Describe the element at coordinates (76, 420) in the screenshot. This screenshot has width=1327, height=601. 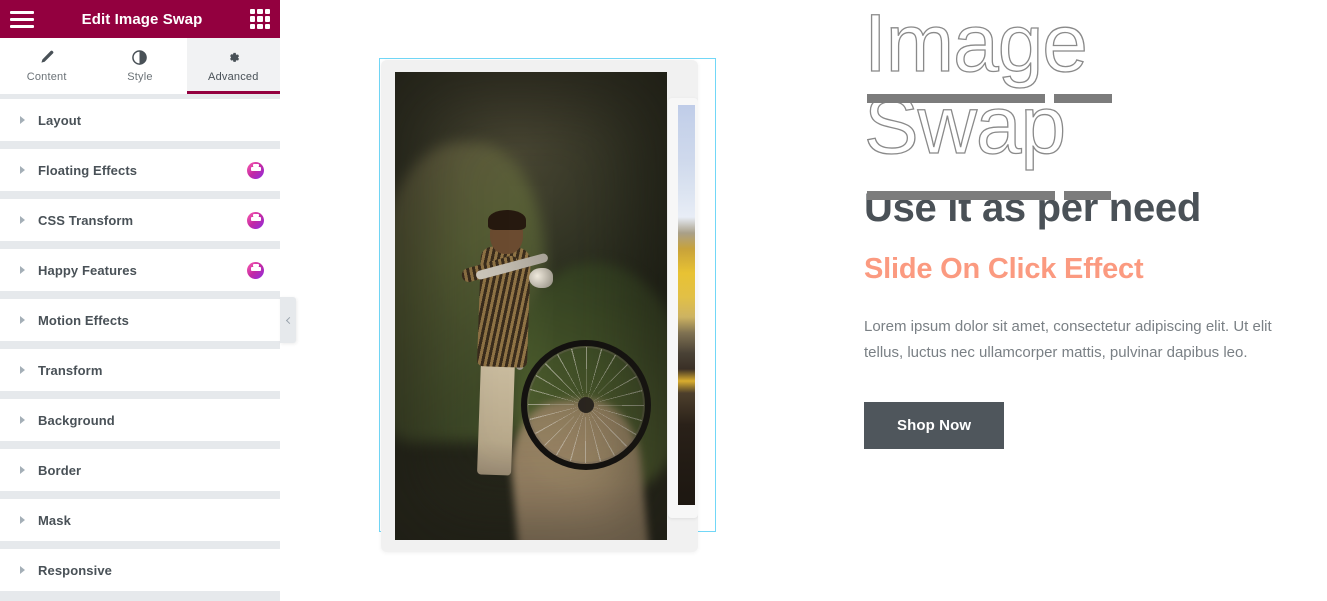
I see `section-label: Background` at that location.